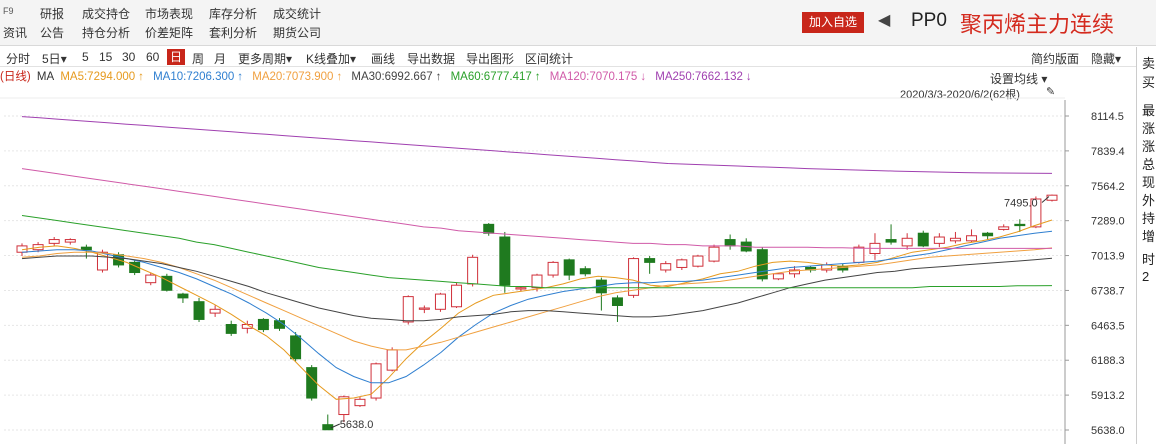 Image resolution: width=1156 pixels, height=444 pixels. Describe the element at coordinates (1108, 291) in the screenshot. I see `y-tick-label: 6738.7` at that location.